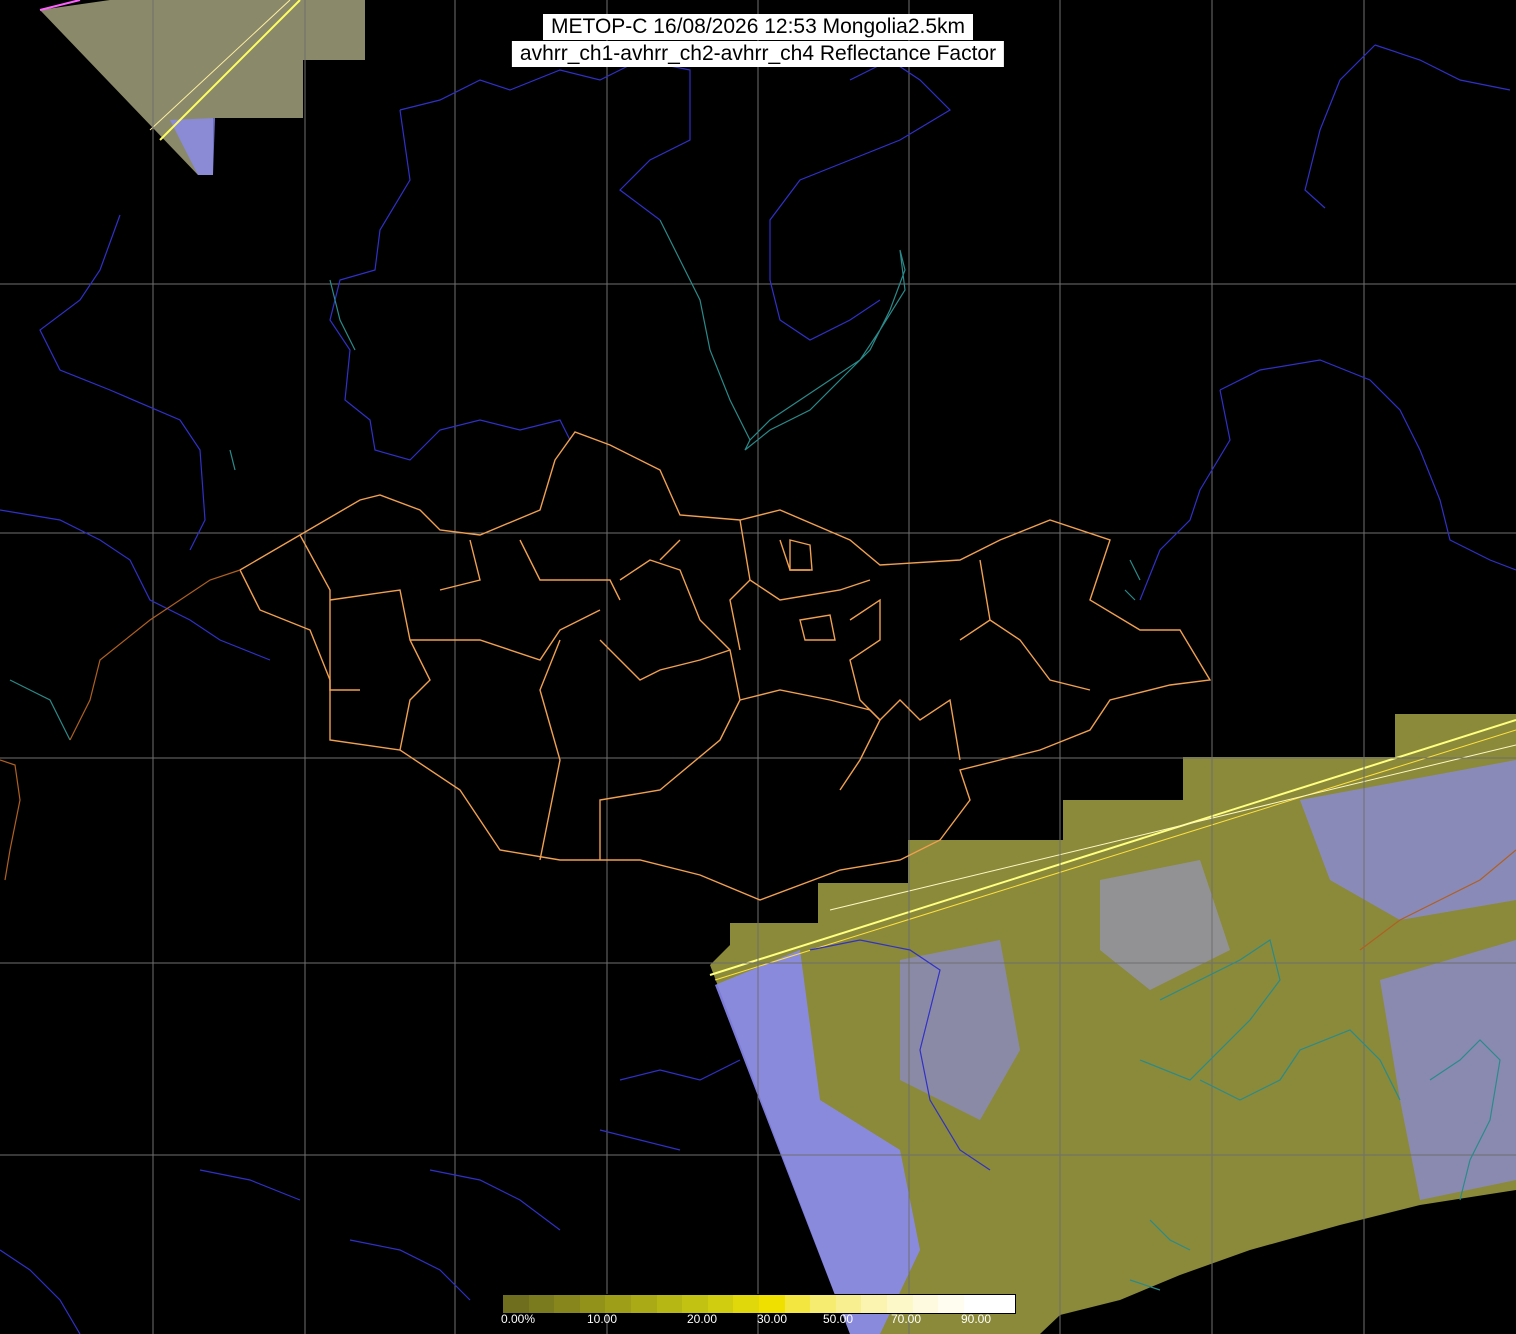  I want to click on colorbar-tick-label: 10.00, so click(602, 1319).